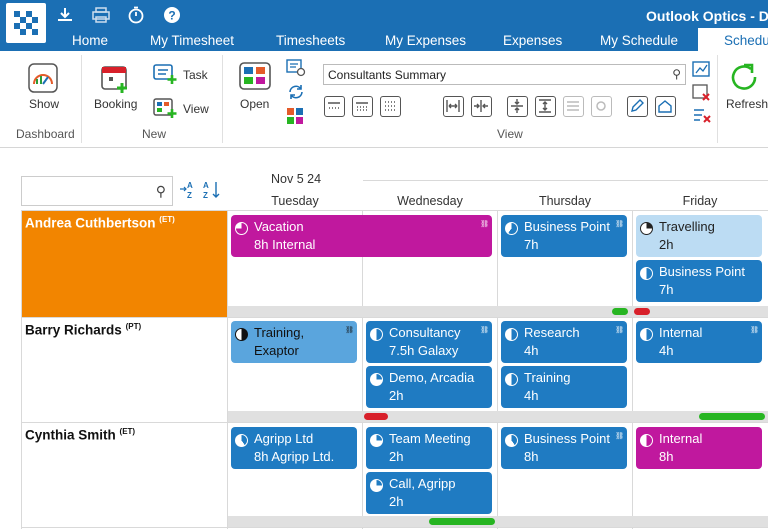 The width and height of the screenshot is (768, 529). What do you see at coordinates (699, 281) in the screenshot?
I see `booking-card: Business Point 7h` at bounding box center [699, 281].